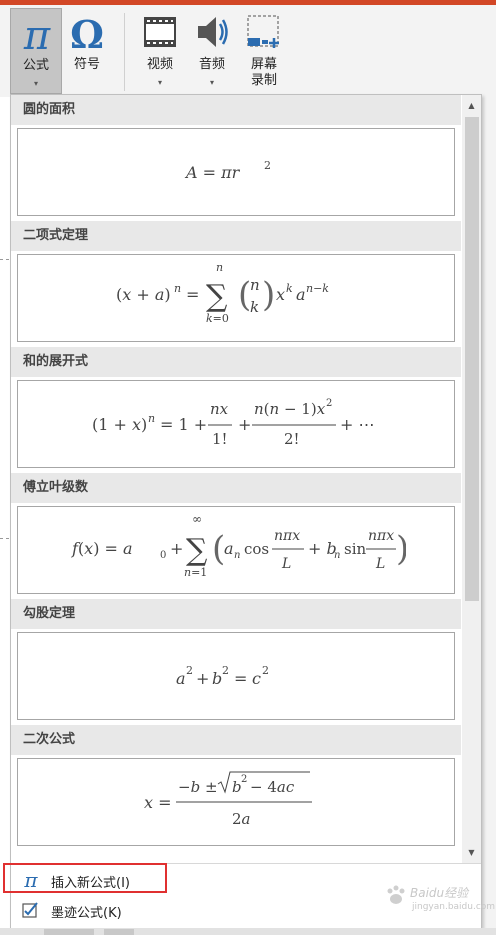  What do you see at coordinates (292, 439) in the screenshot?
I see `svg-text: 2!` at bounding box center [292, 439].